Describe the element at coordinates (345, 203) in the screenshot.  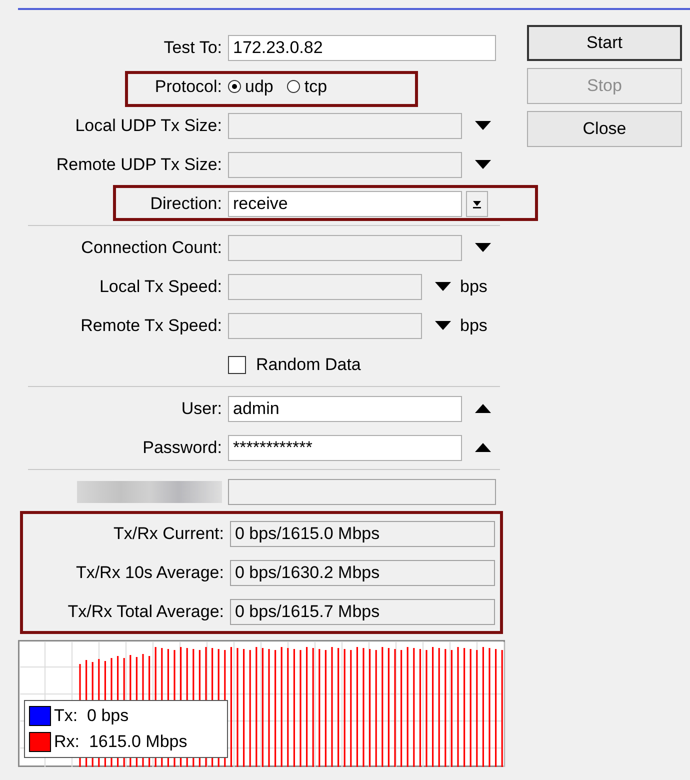
I see `combo-field: receive` at that location.